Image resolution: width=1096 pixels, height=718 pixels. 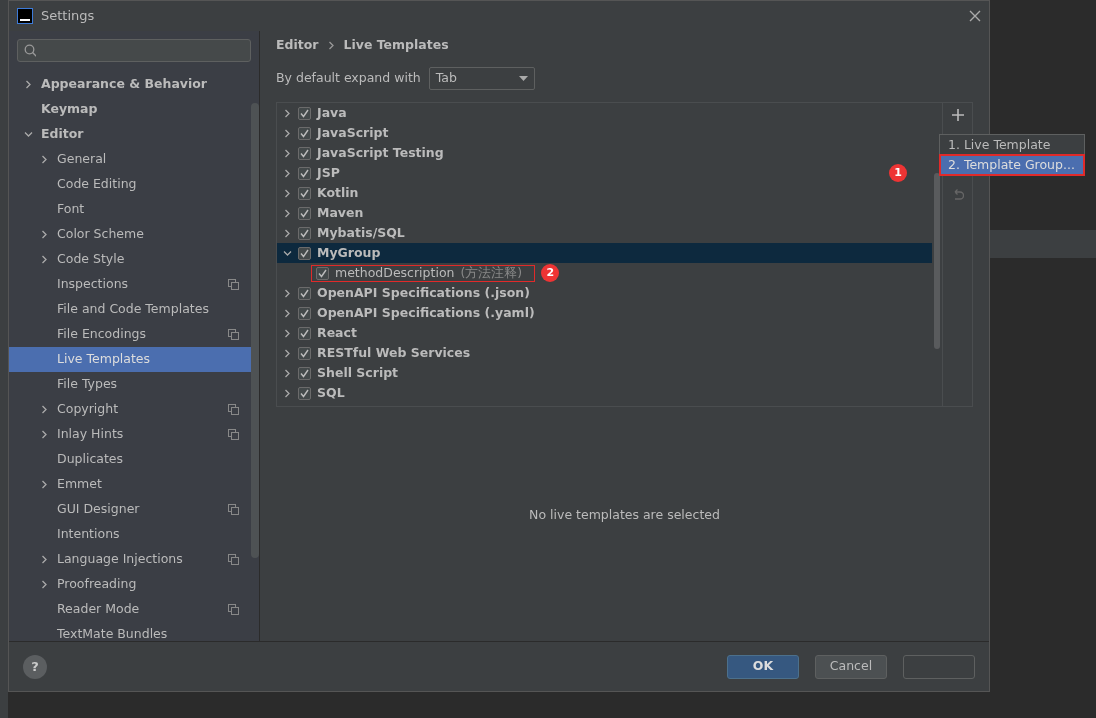 I want to click on sidebar-item: File and Code Templates, so click(x=130, y=309).